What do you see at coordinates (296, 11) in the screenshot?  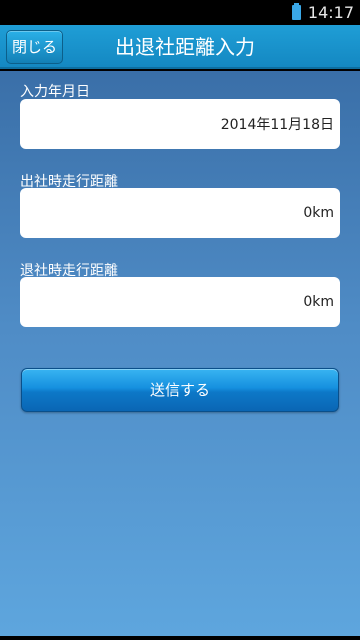 I see `battery-icon` at bounding box center [296, 11].